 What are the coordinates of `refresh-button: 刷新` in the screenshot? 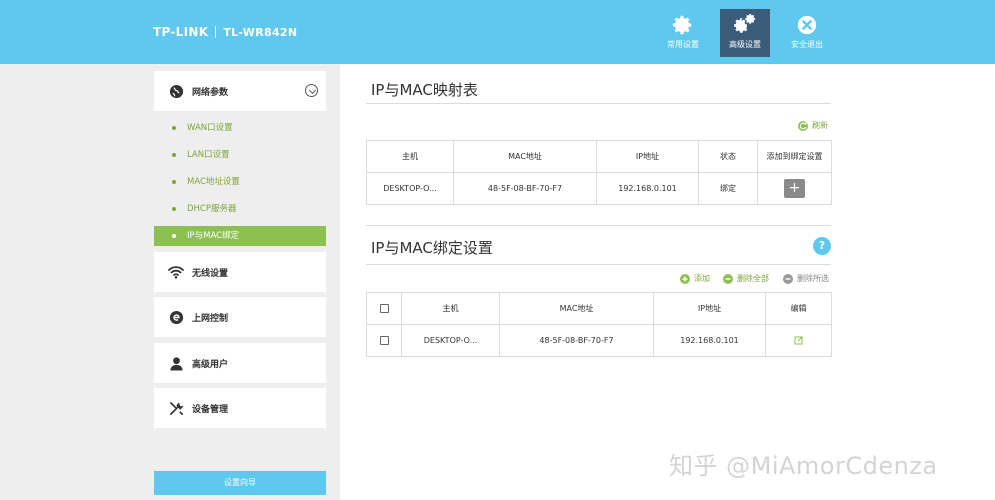 It's located at (813, 125).